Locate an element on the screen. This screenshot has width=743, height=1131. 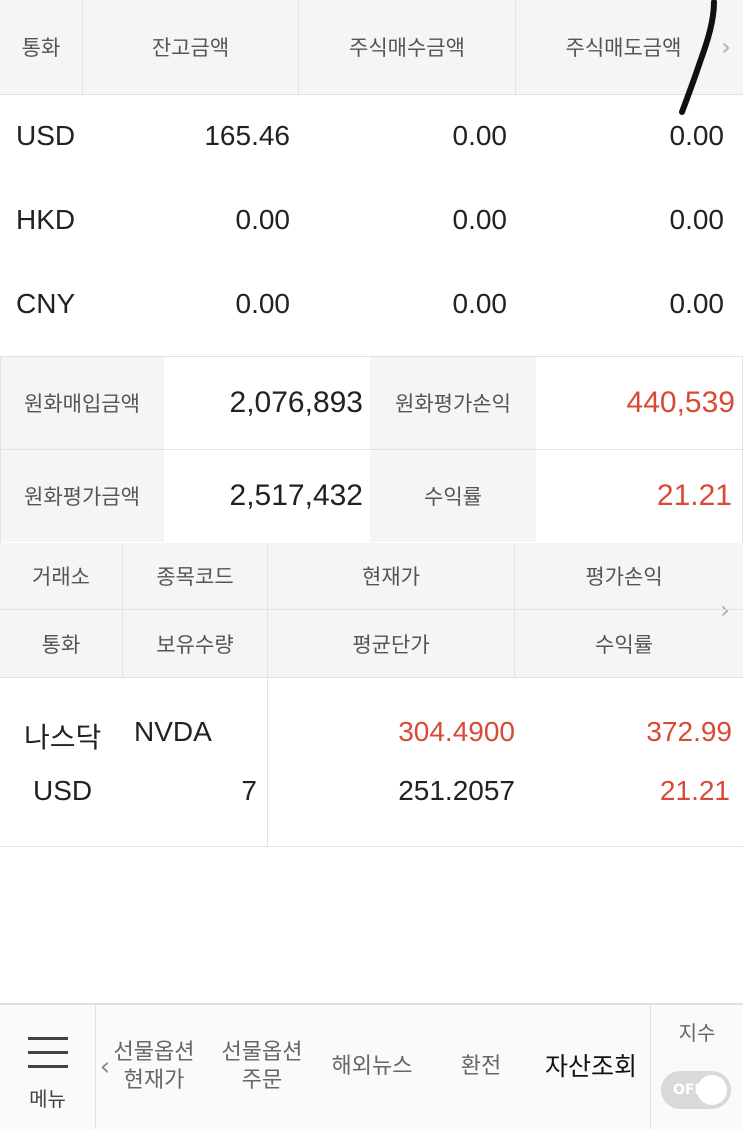
holdings-table-header: 거래소 종목코드 현재가 평가손익 통화 보유수량 평균단가 수익률 › is located at coordinates (371, 610).